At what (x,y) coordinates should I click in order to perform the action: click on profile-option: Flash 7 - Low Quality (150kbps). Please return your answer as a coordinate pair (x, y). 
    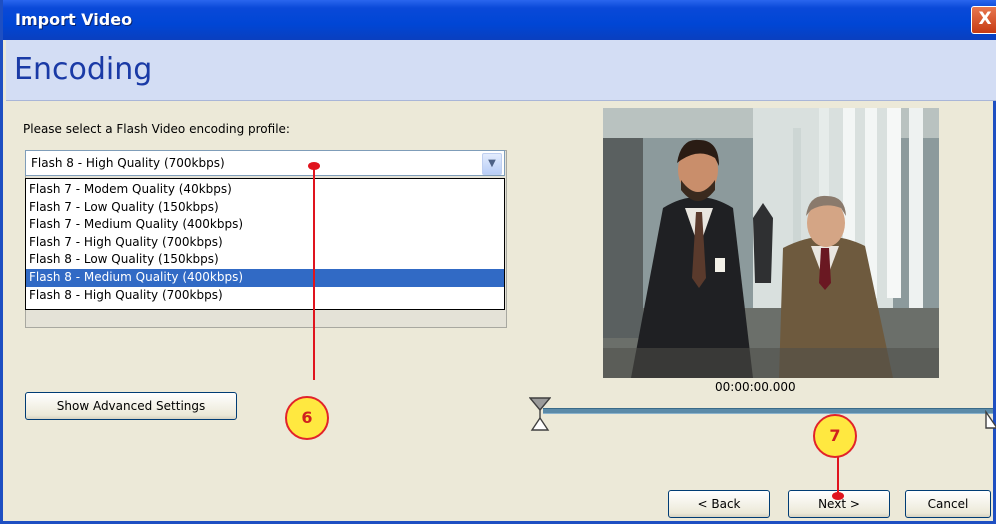
    Looking at the image, I should click on (265, 208).